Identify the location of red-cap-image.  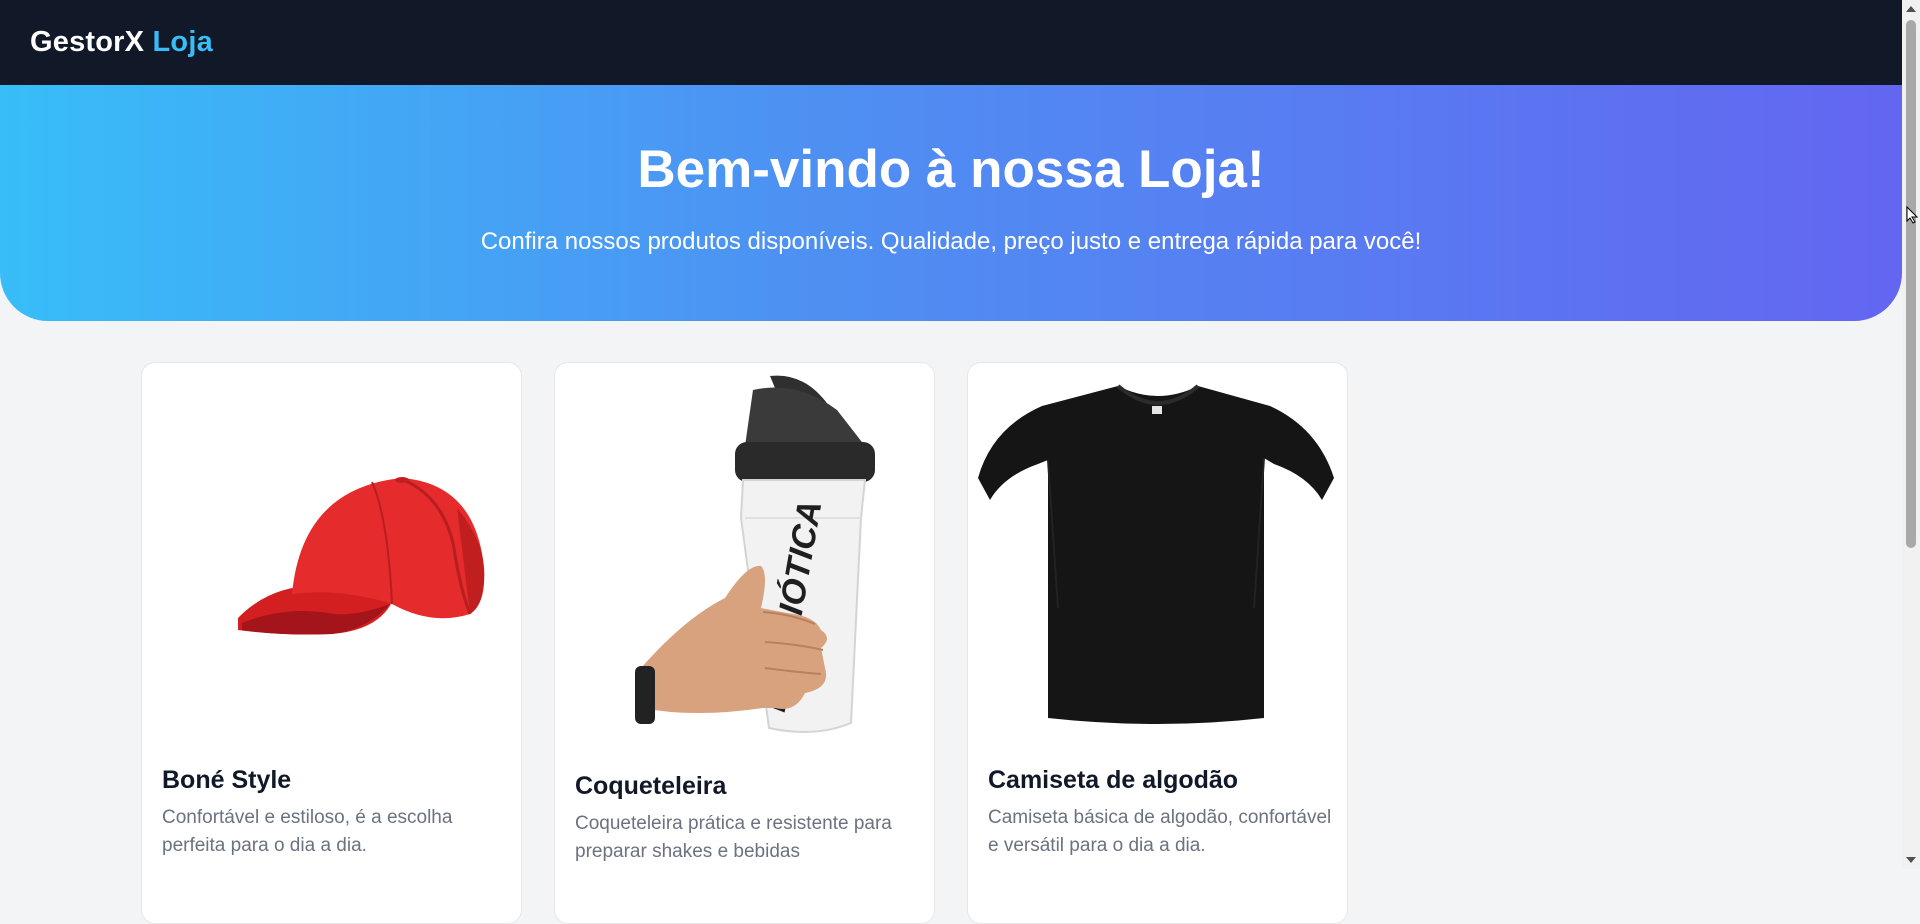
(361, 556).